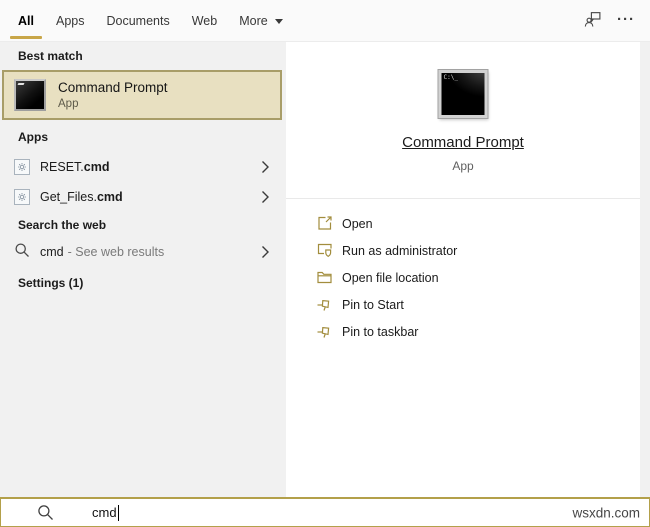  What do you see at coordinates (325, 21) in the screenshot?
I see `tab-bar: All Apps Documents Web More ···` at bounding box center [325, 21].